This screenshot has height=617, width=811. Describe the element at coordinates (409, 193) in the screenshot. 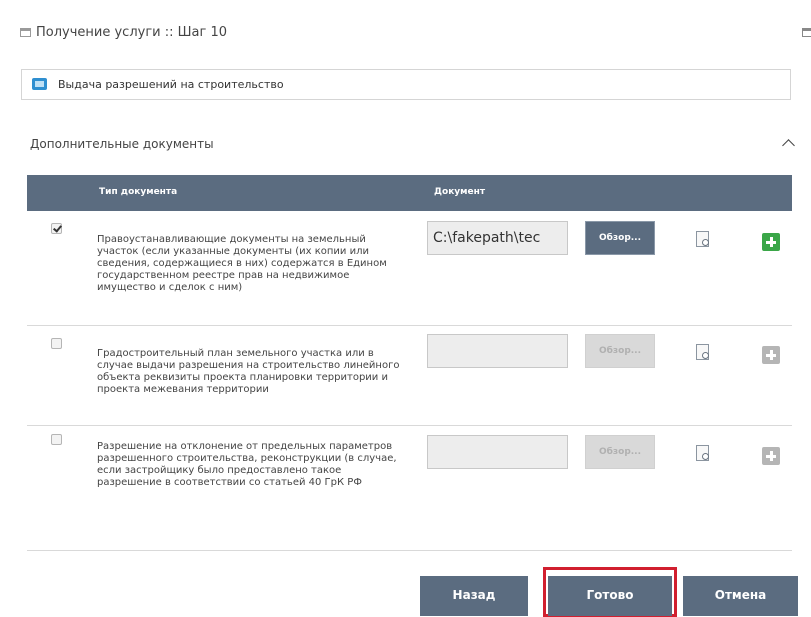

I see `table-header: Тип документа Документ` at that location.